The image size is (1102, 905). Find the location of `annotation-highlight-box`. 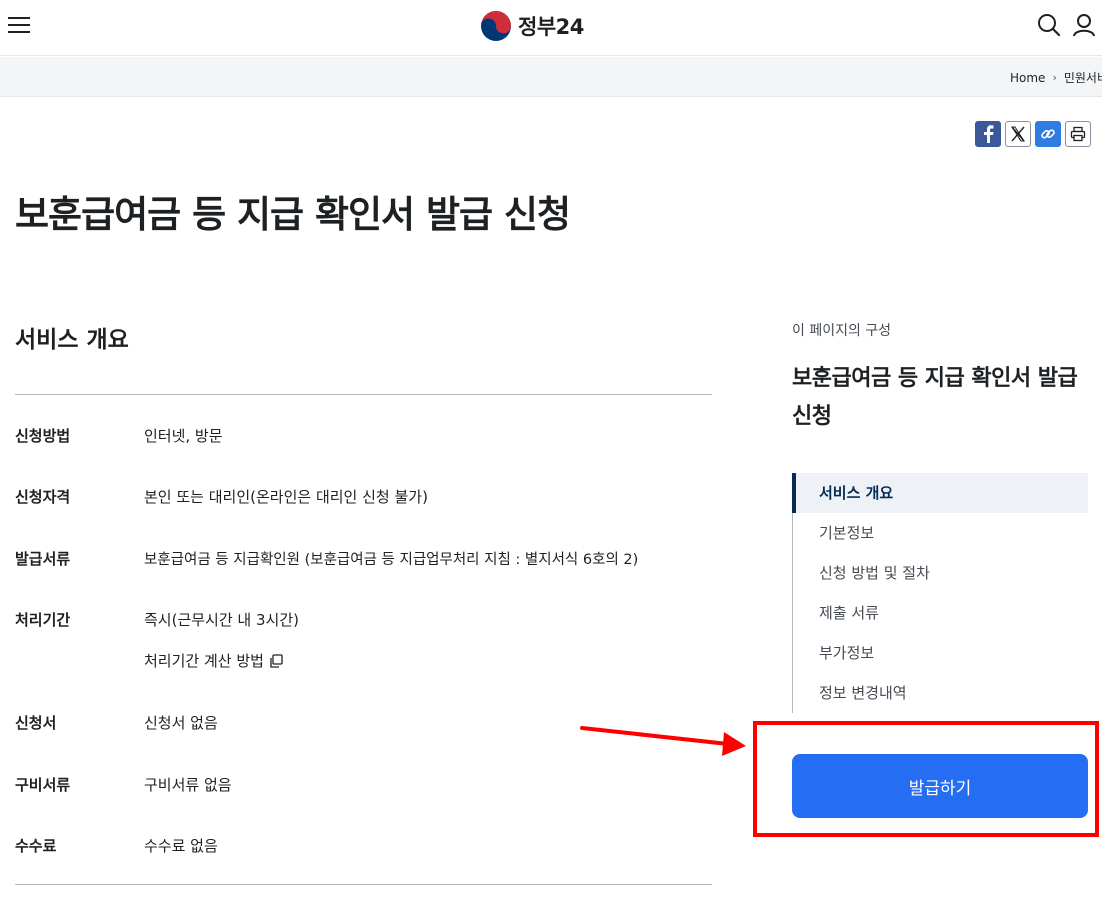

annotation-highlight-box is located at coordinates (926, 779).